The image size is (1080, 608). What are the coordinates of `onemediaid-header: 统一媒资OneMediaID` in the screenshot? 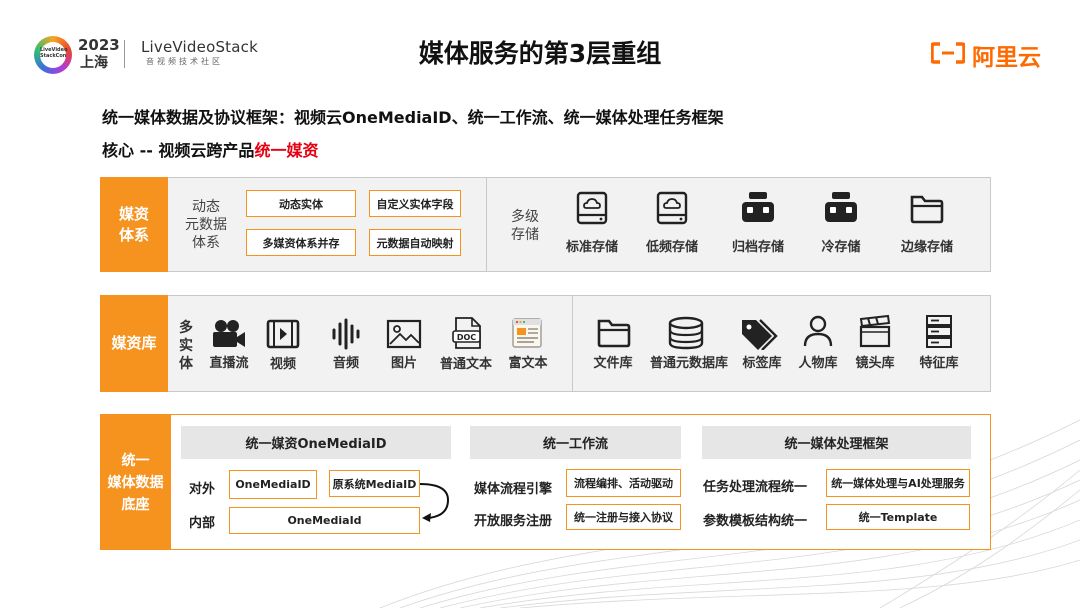 It's located at (316, 442).